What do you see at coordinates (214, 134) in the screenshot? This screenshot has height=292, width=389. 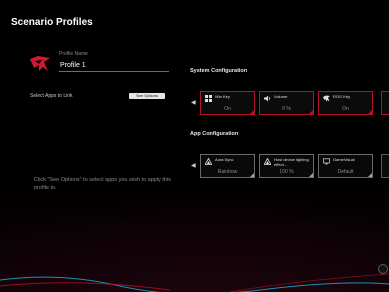 I see `app-configuration-title: App Configuration` at bounding box center [214, 134].